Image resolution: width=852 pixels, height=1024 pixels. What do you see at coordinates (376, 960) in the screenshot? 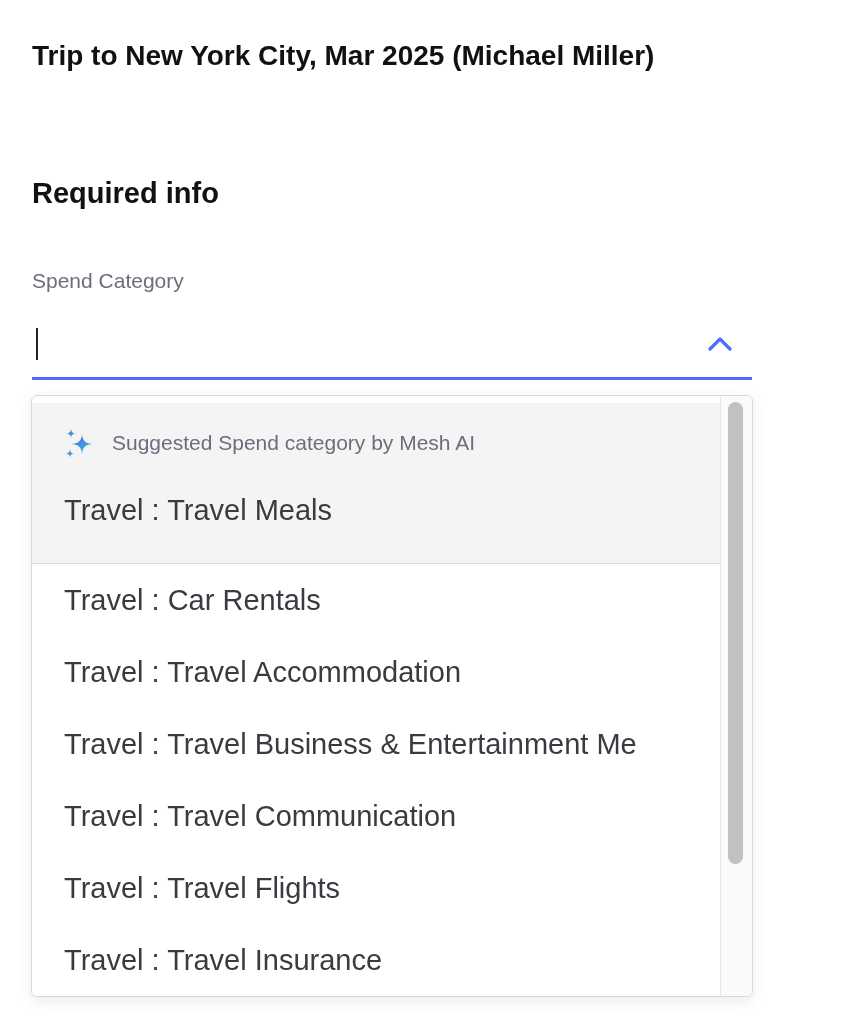
I see `dropdown-option: Travel : Travel Insurance` at bounding box center [376, 960].